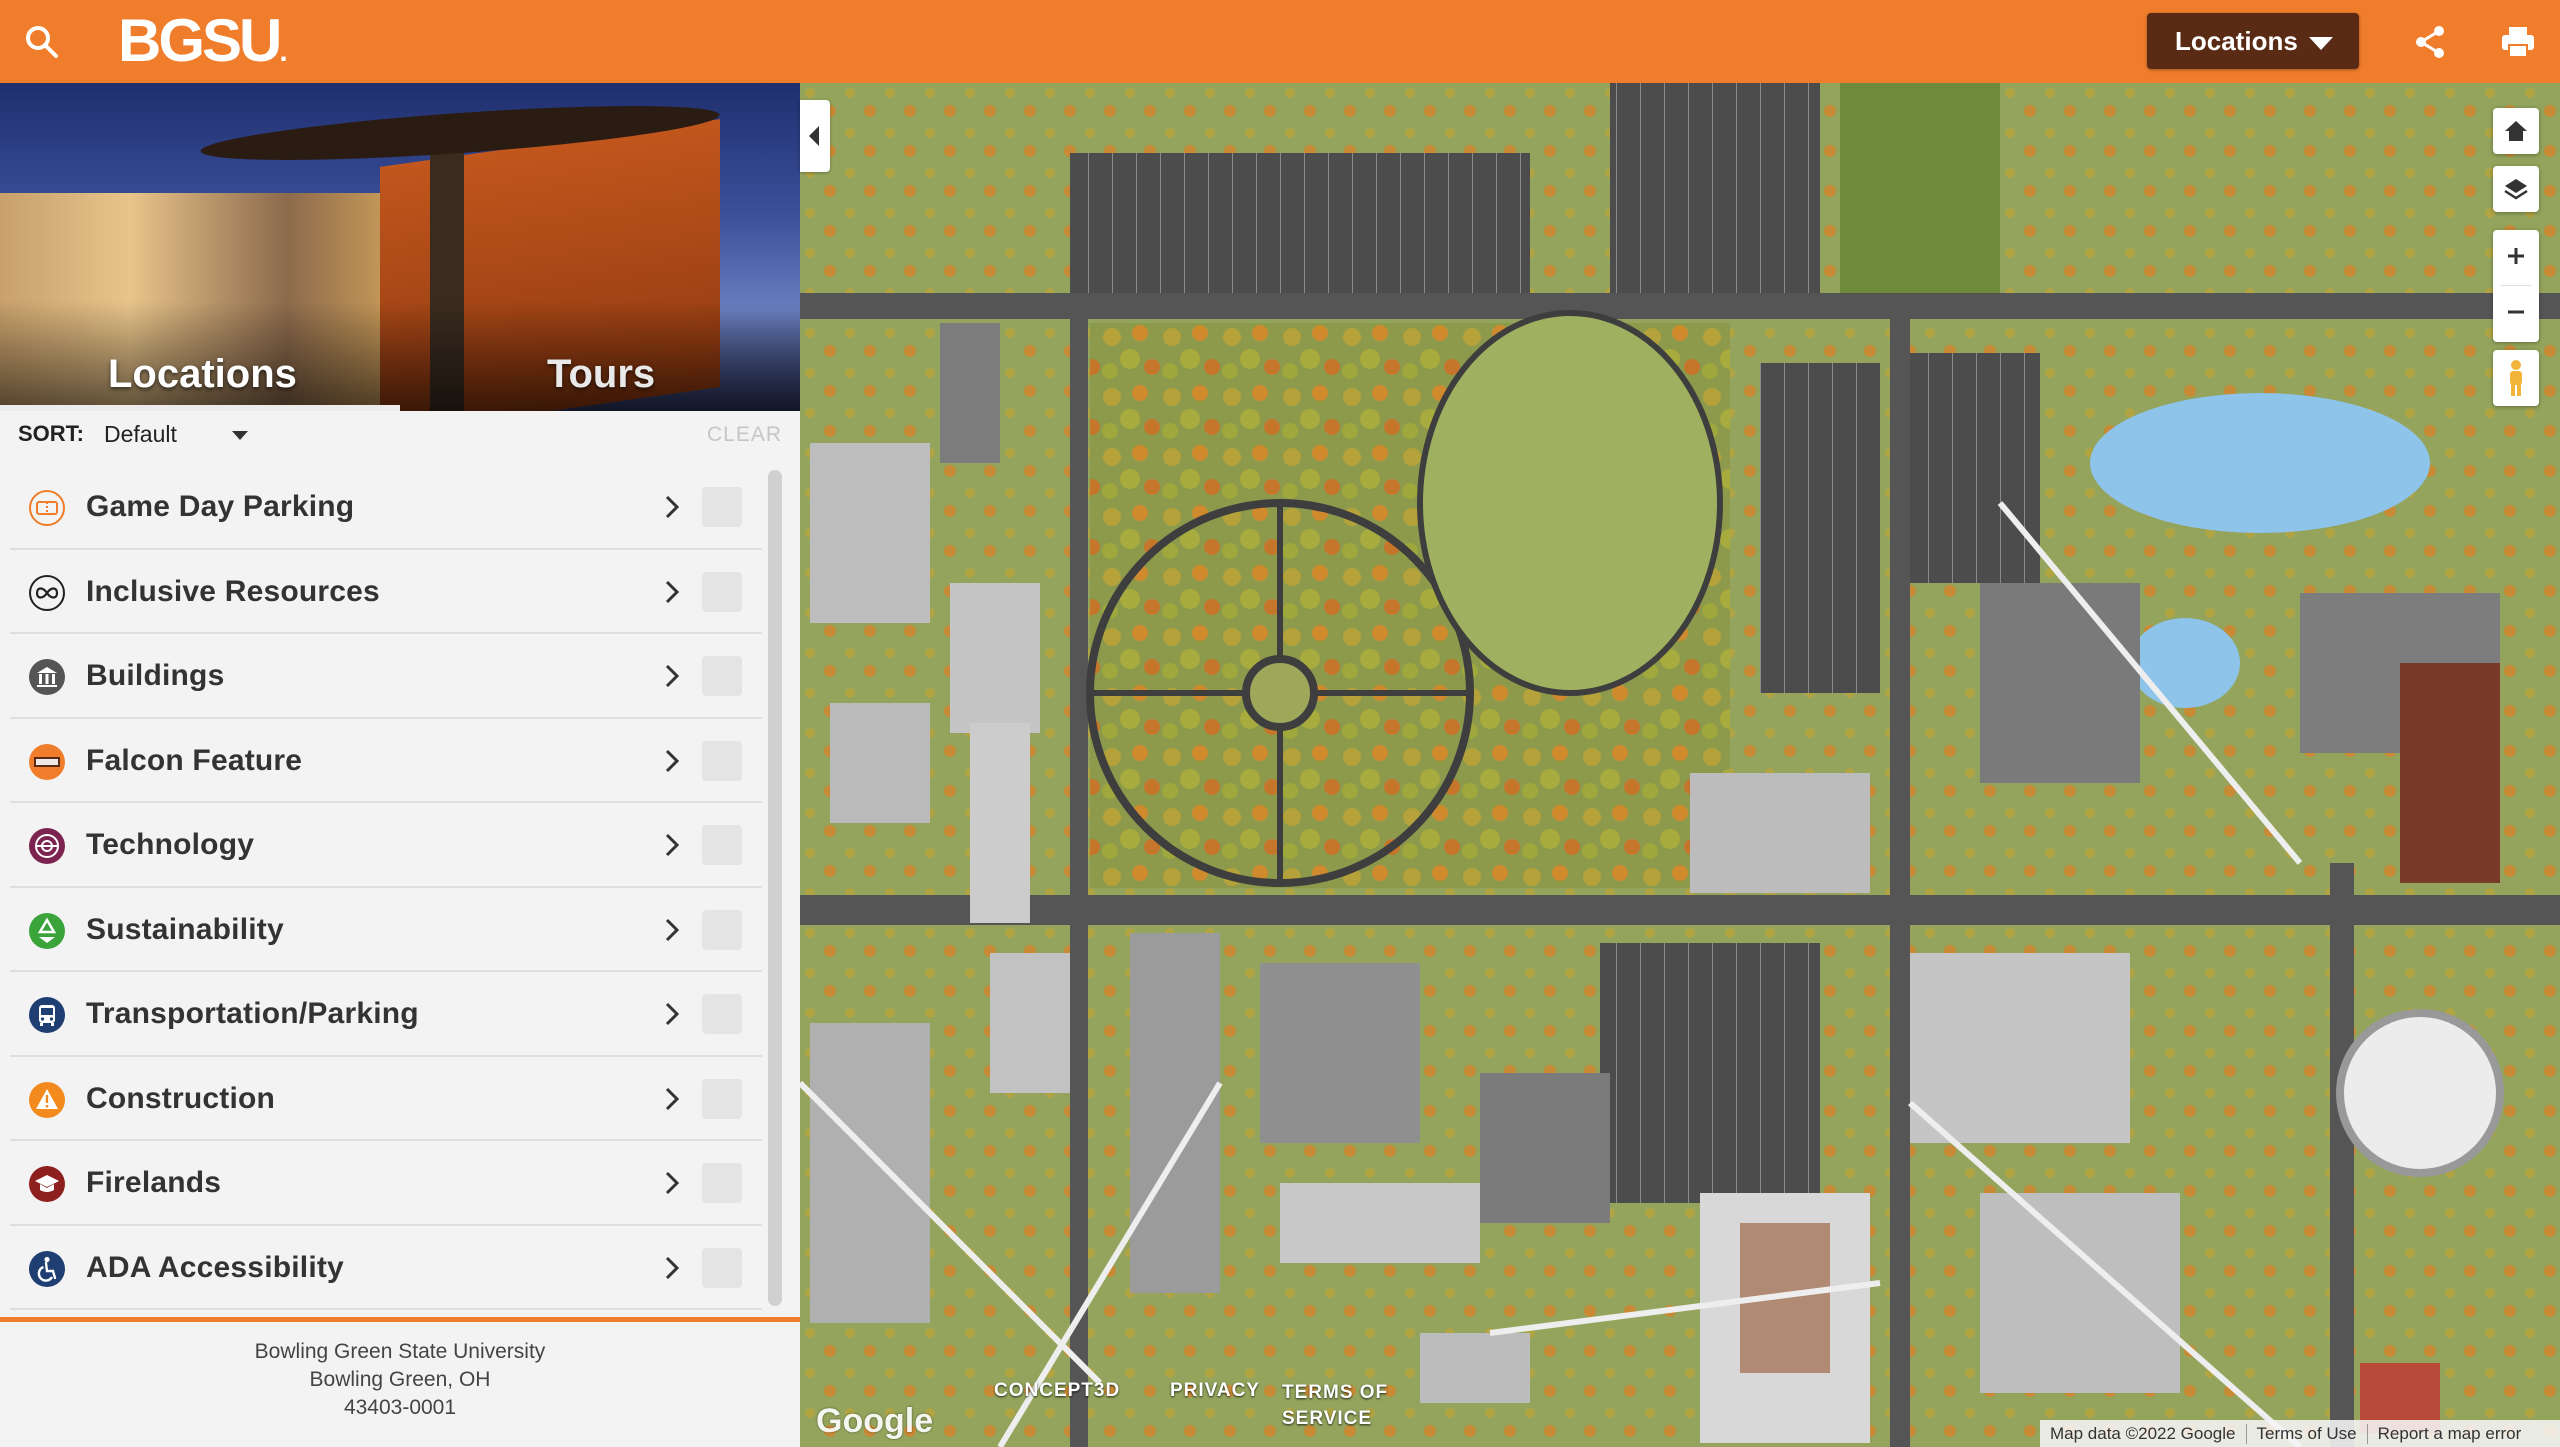 The width and height of the screenshot is (2560, 1447). Describe the element at coordinates (252, 1013) in the screenshot. I see `category-label: Transportation/Parking` at that location.